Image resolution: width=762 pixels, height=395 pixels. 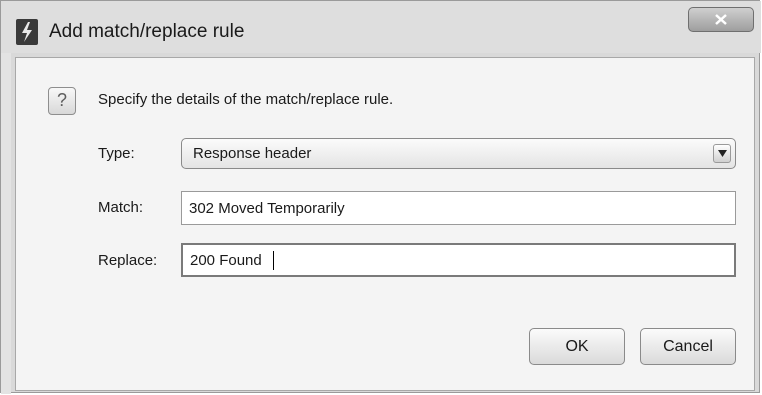 I want to click on dropdown-arrow-button, so click(x=722, y=153).